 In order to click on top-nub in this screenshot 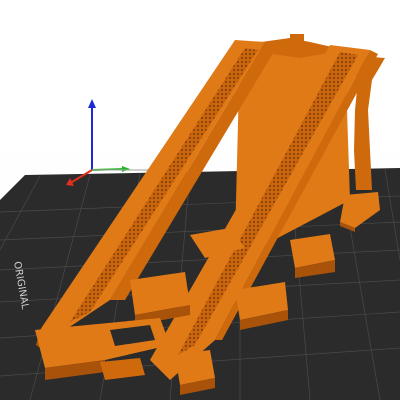, I will do `click(297, 39)`.